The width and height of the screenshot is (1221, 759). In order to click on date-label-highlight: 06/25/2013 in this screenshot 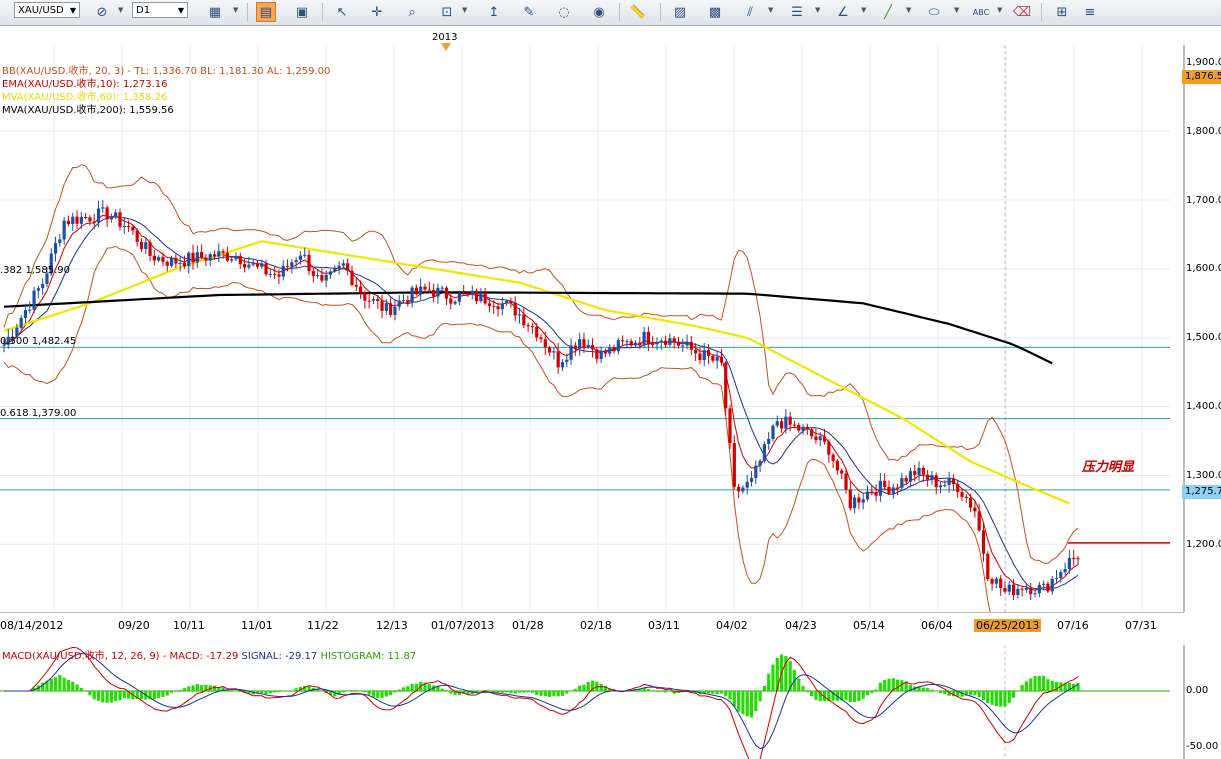, I will do `click(1008, 625)`.